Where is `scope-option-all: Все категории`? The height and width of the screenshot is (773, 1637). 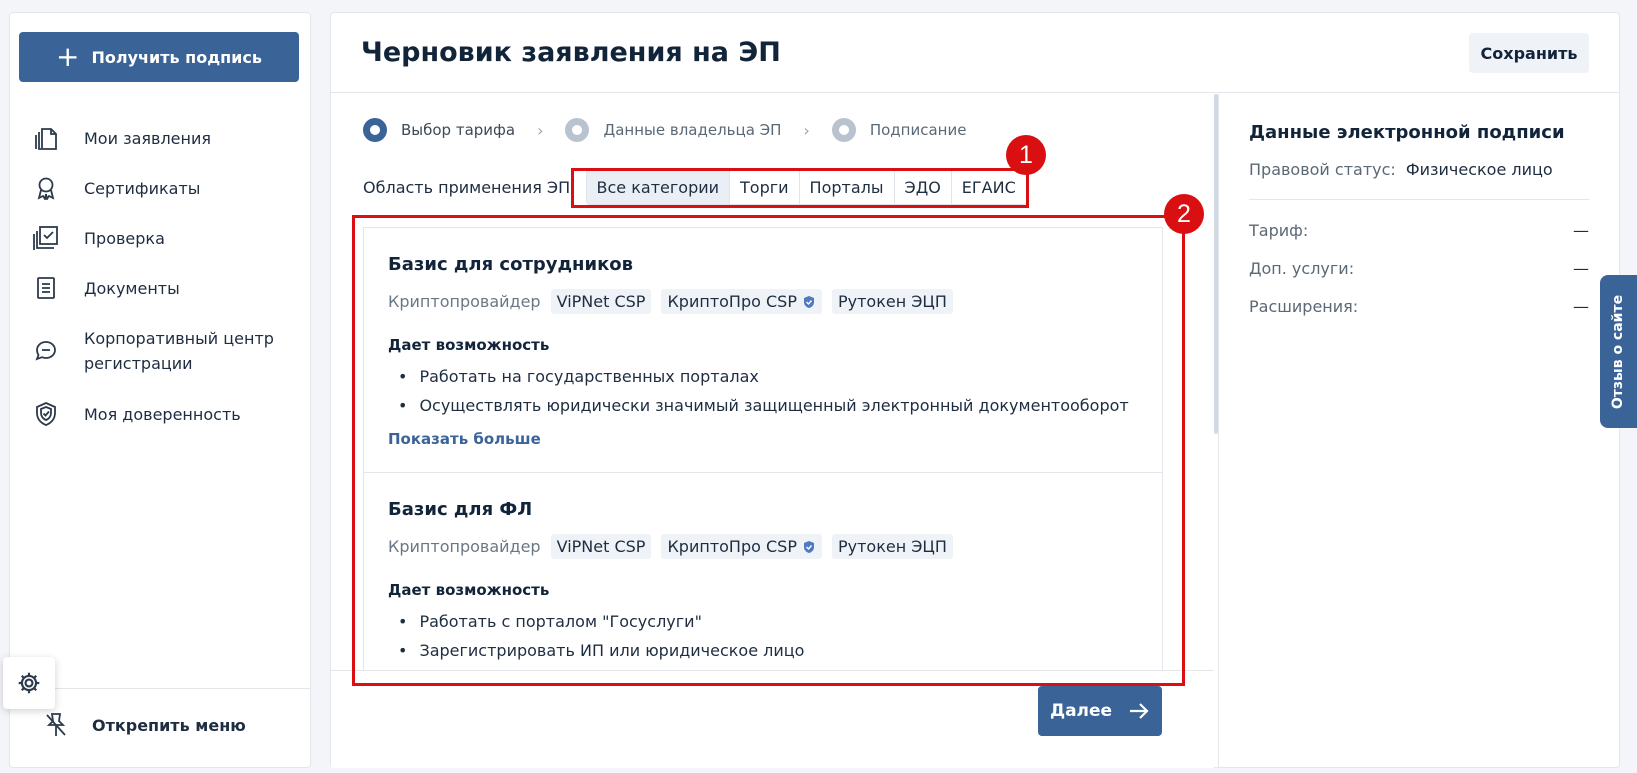
scope-option-all: Все категории is located at coordinates (658, 187).